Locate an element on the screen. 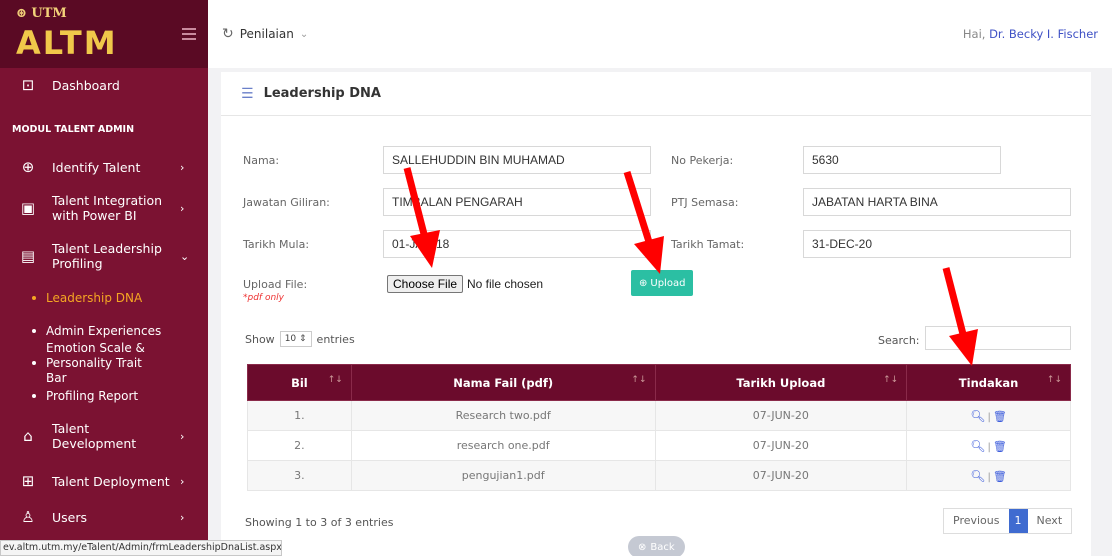 The image size is (1112, 556). sidebar-item-talent-integration: ▣ Talent Integration with Power BI › is located at coordinates (104, 208).